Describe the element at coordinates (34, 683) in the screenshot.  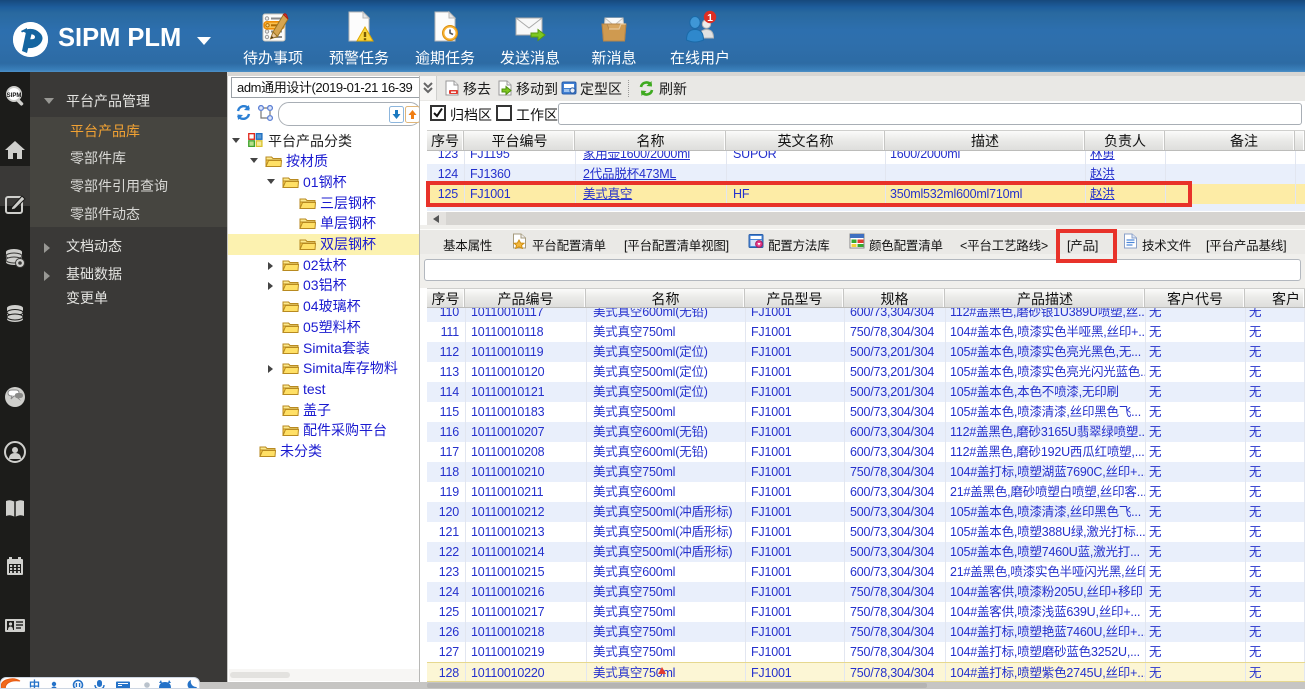
I see `svg-text: 中` at that location.